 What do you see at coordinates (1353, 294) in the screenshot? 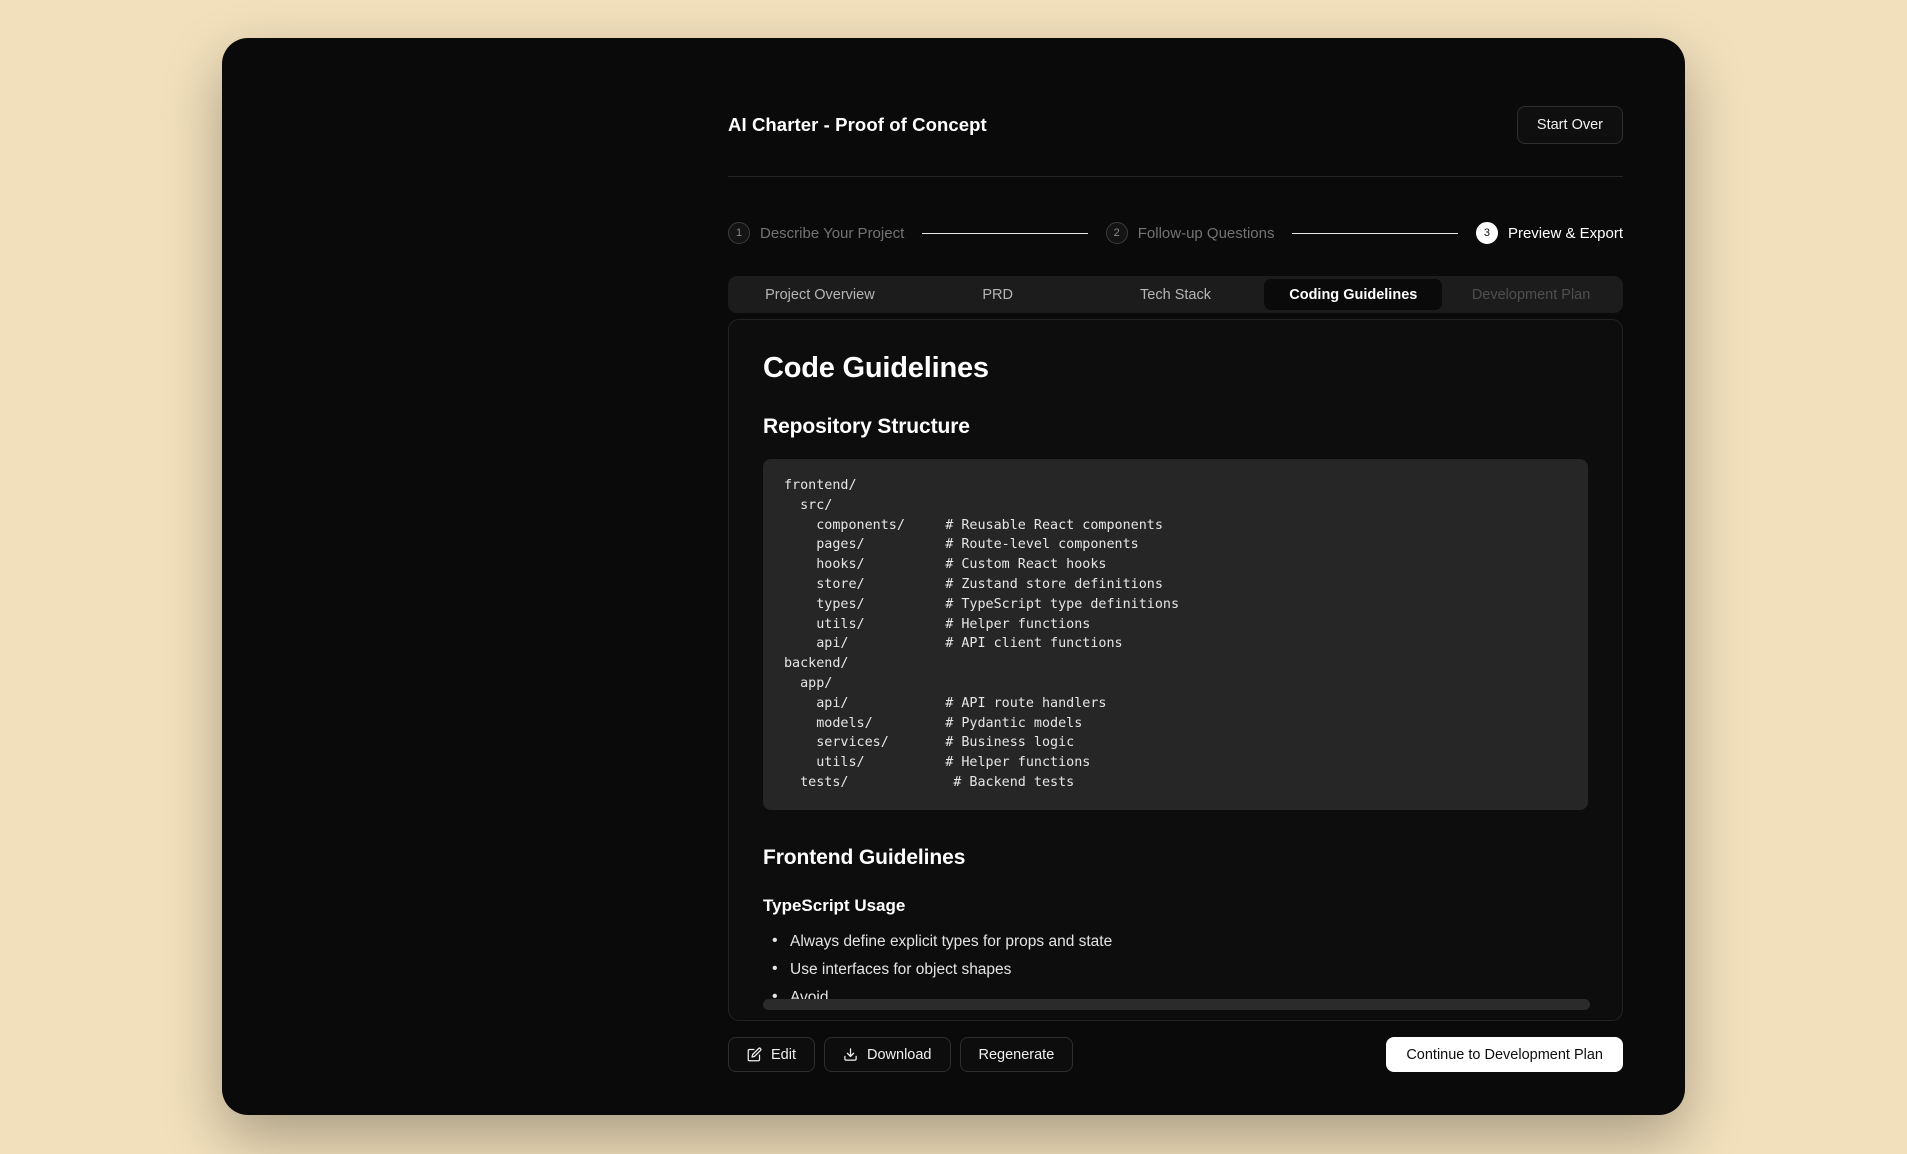
I see `tab-coding-guidelines: Coding Guidelines` at bounding box center [1353, 294].